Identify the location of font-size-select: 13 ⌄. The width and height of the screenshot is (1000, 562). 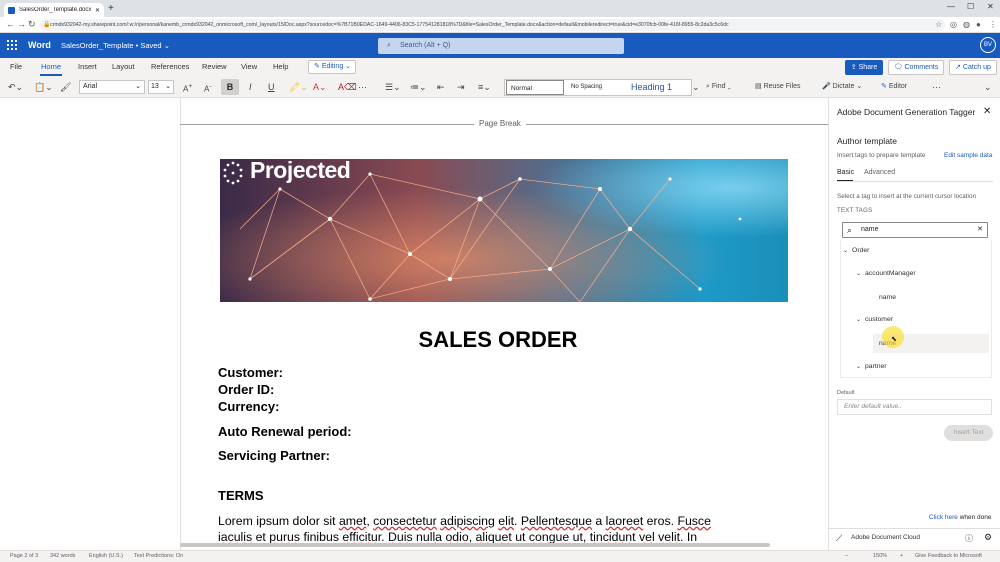
(161, 87).